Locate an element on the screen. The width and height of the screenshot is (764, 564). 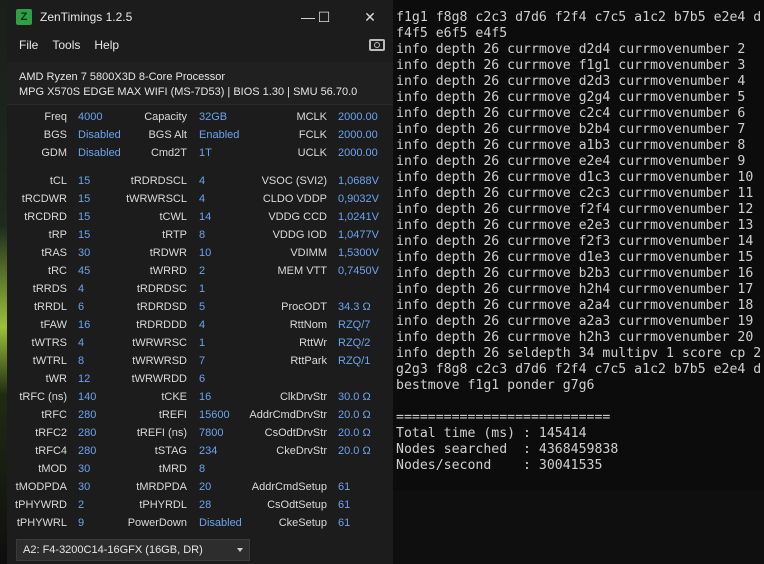
timing-row: tMODPDA 30 tMRDPDA 20 AddrCmdSetup 61 is located at coordinates (200, 488).